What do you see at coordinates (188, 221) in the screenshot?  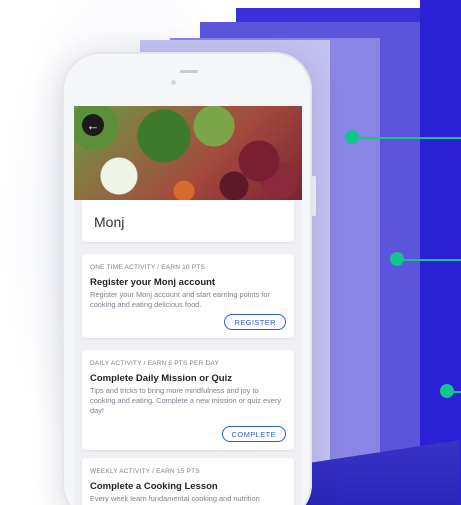 I see `page-title: Monj` at bounding box center [188, 221].